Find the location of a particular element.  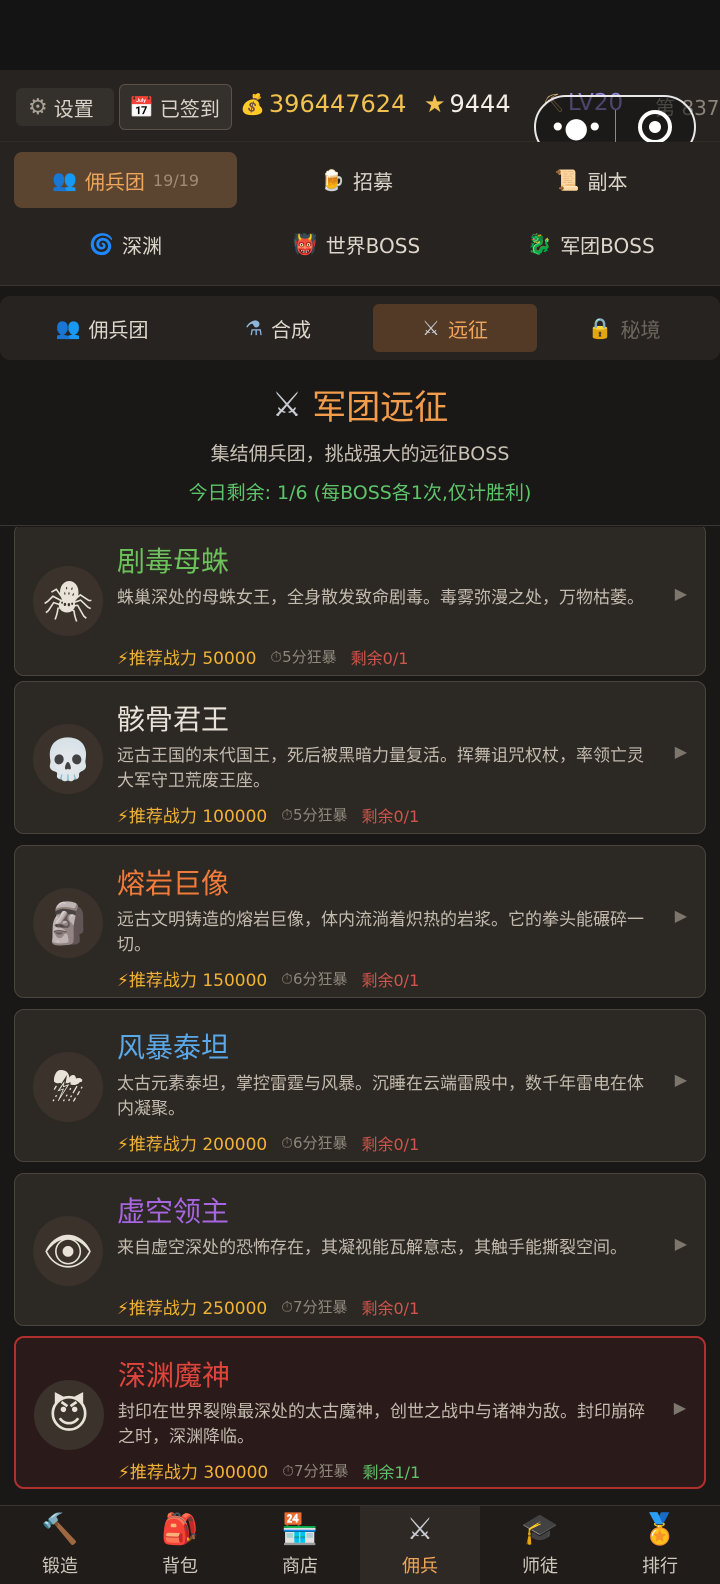

bottom-nav-backpack-label: 背包 is located at coordinates (180, 1566).